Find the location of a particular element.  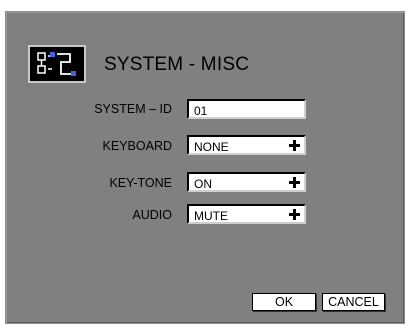

keyboard-label: KEYBOARD is located at coordinates (137, 146).